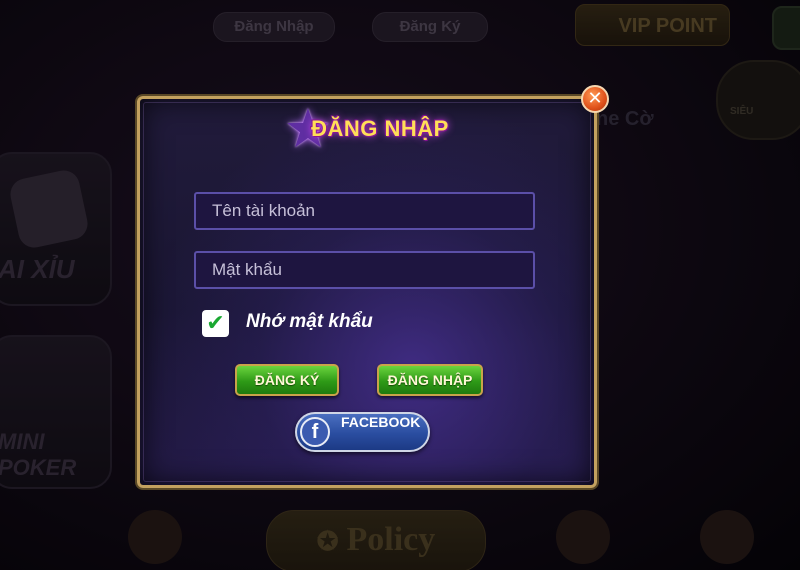 This screenshot has width=800, height=570. What do you see at coordinates (430, 380) in the screenshot?
I see `login-button: ĐĂNG NHẬP` at bounding box center [430, 380].